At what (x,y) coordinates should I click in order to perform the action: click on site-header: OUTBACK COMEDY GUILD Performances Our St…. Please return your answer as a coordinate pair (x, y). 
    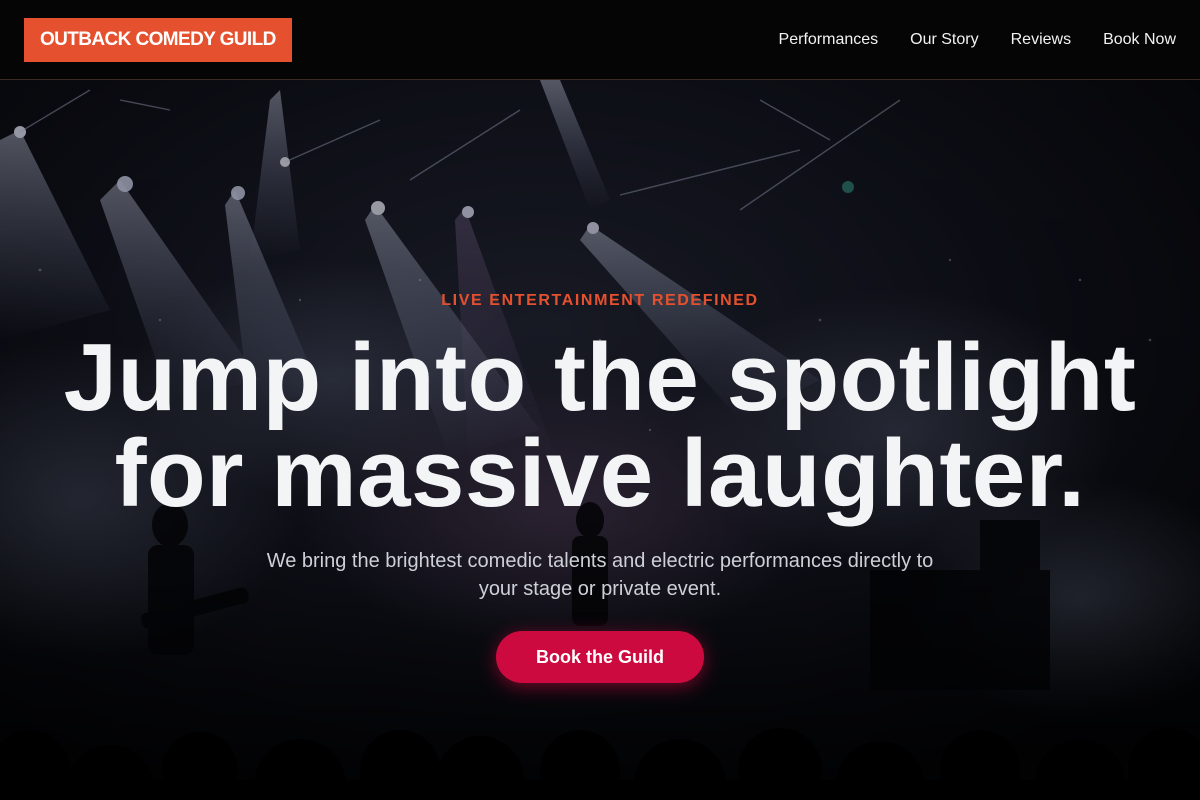
    Looking at the image, I should click on (600, 40).